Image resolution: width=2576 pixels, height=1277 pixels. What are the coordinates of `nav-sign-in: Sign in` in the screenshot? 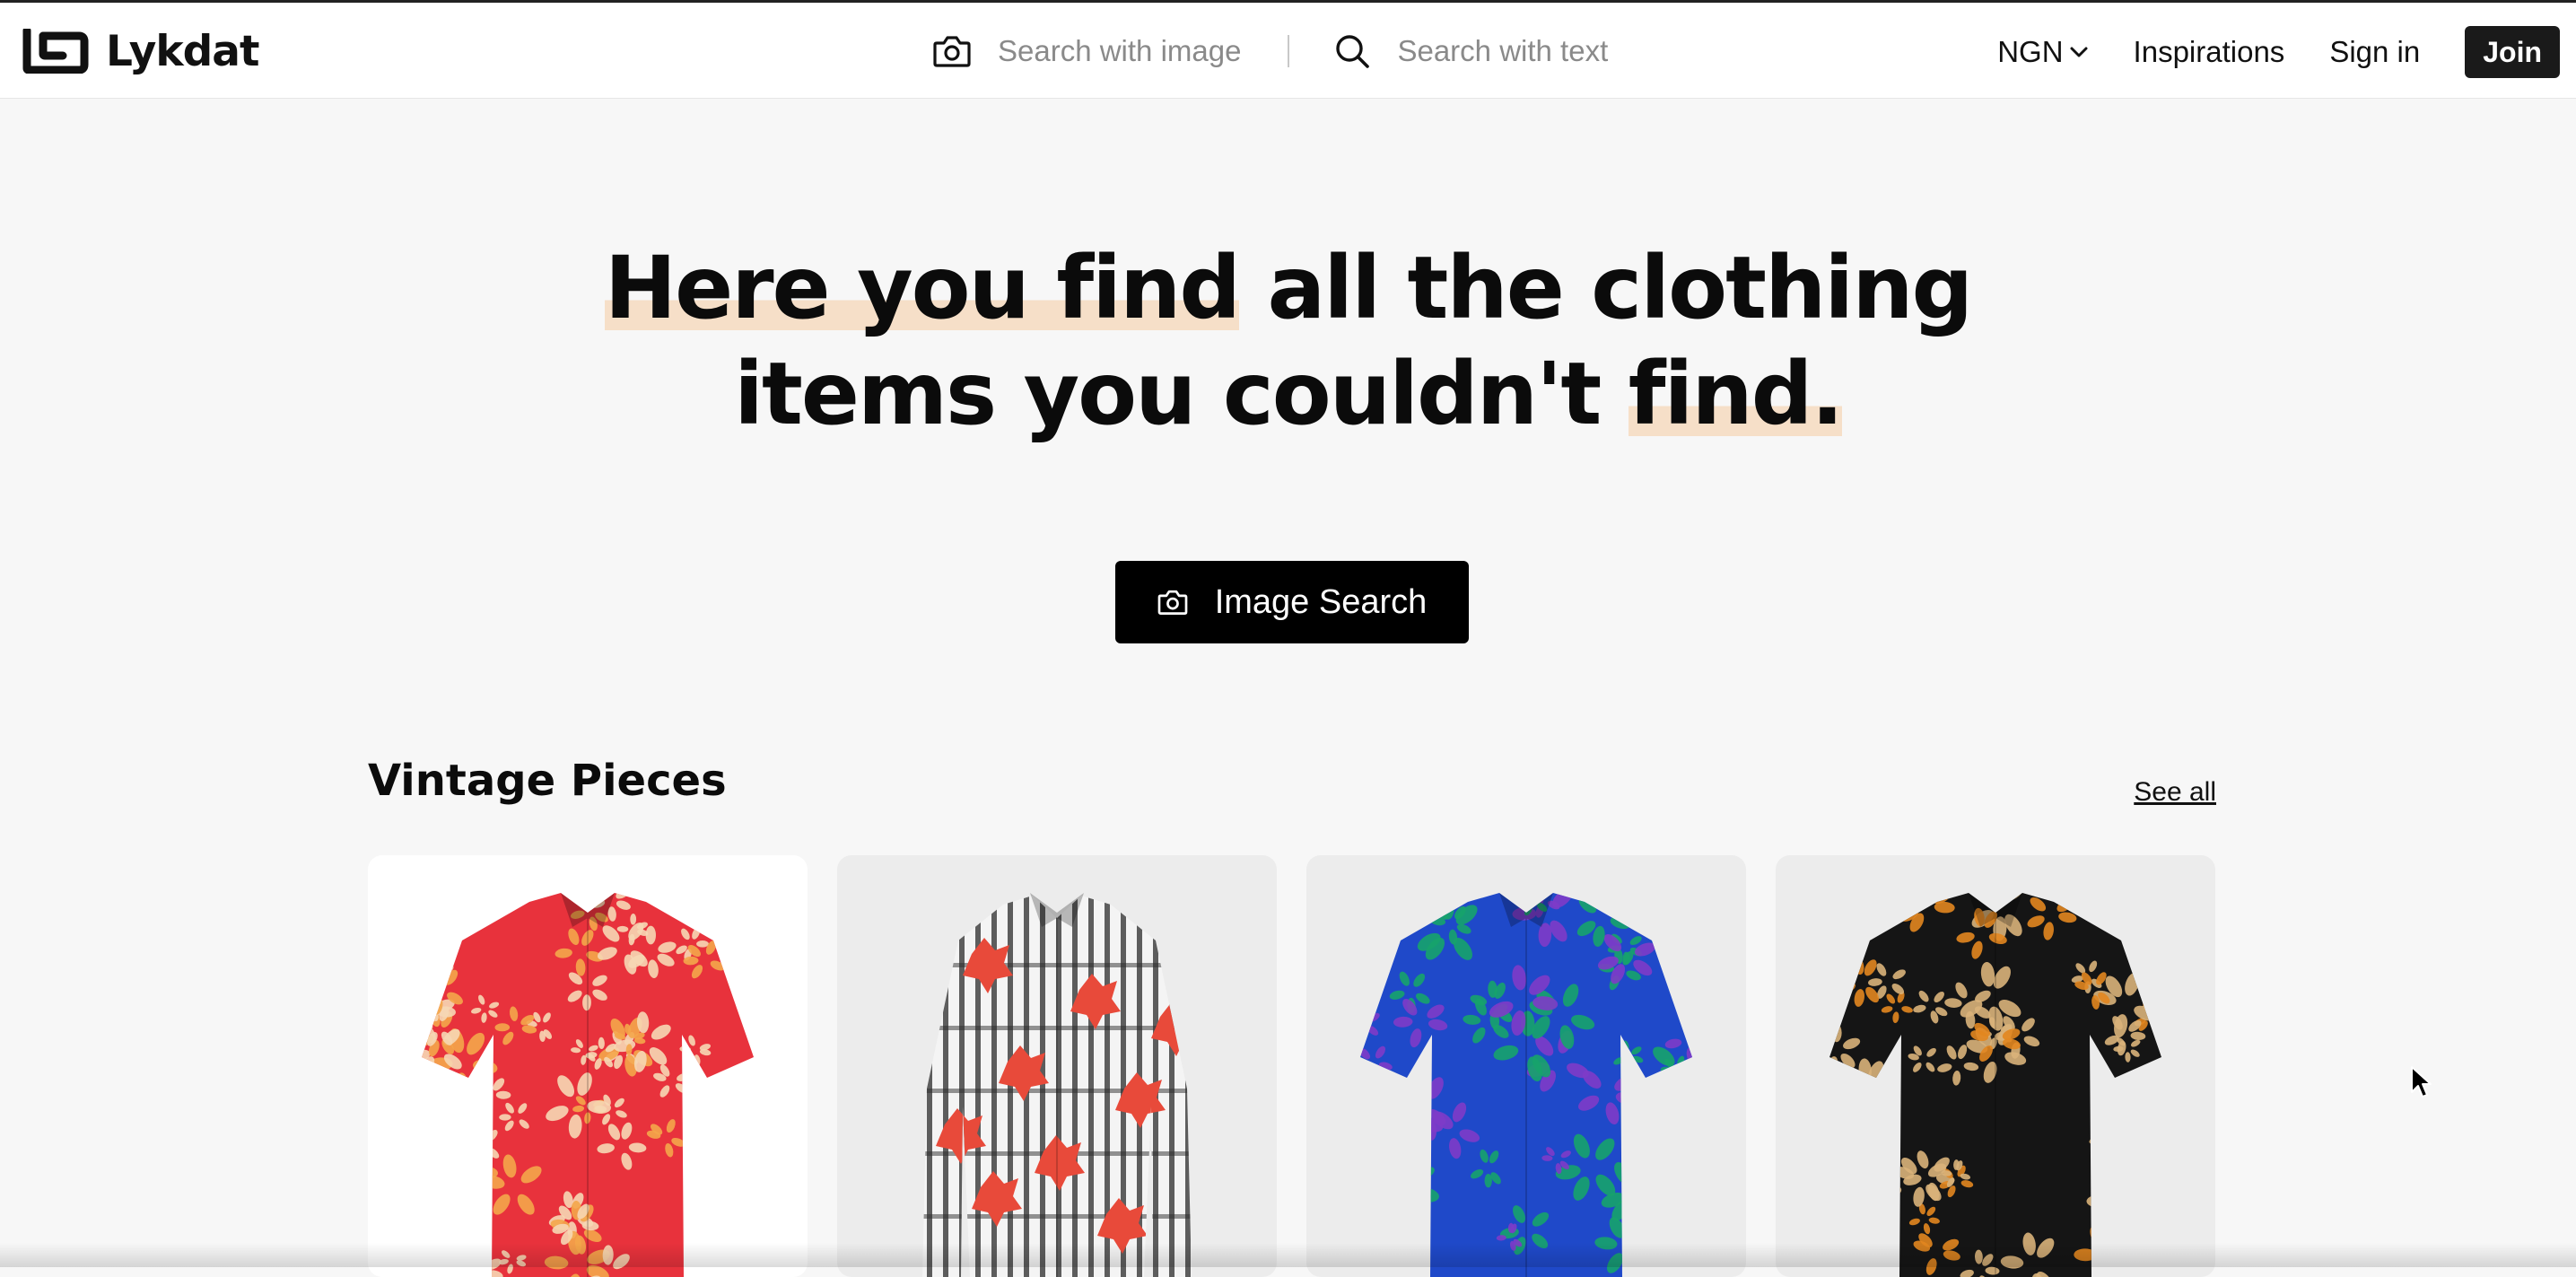 It's located at (2374, 52).